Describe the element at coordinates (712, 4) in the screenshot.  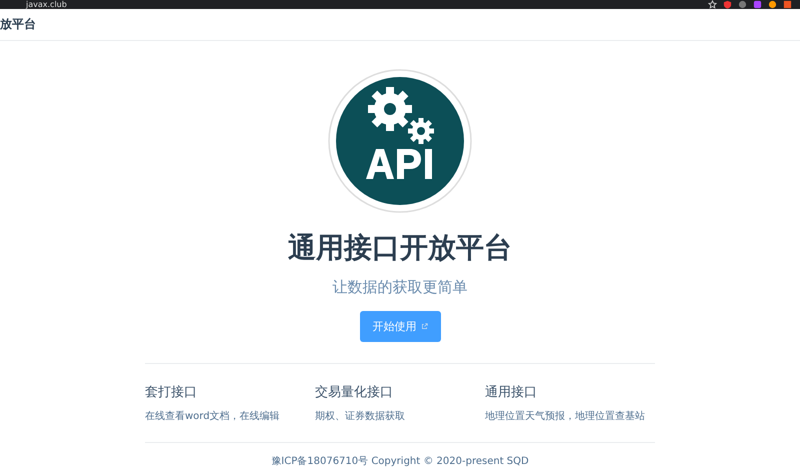
I see `star-icon` at that location.